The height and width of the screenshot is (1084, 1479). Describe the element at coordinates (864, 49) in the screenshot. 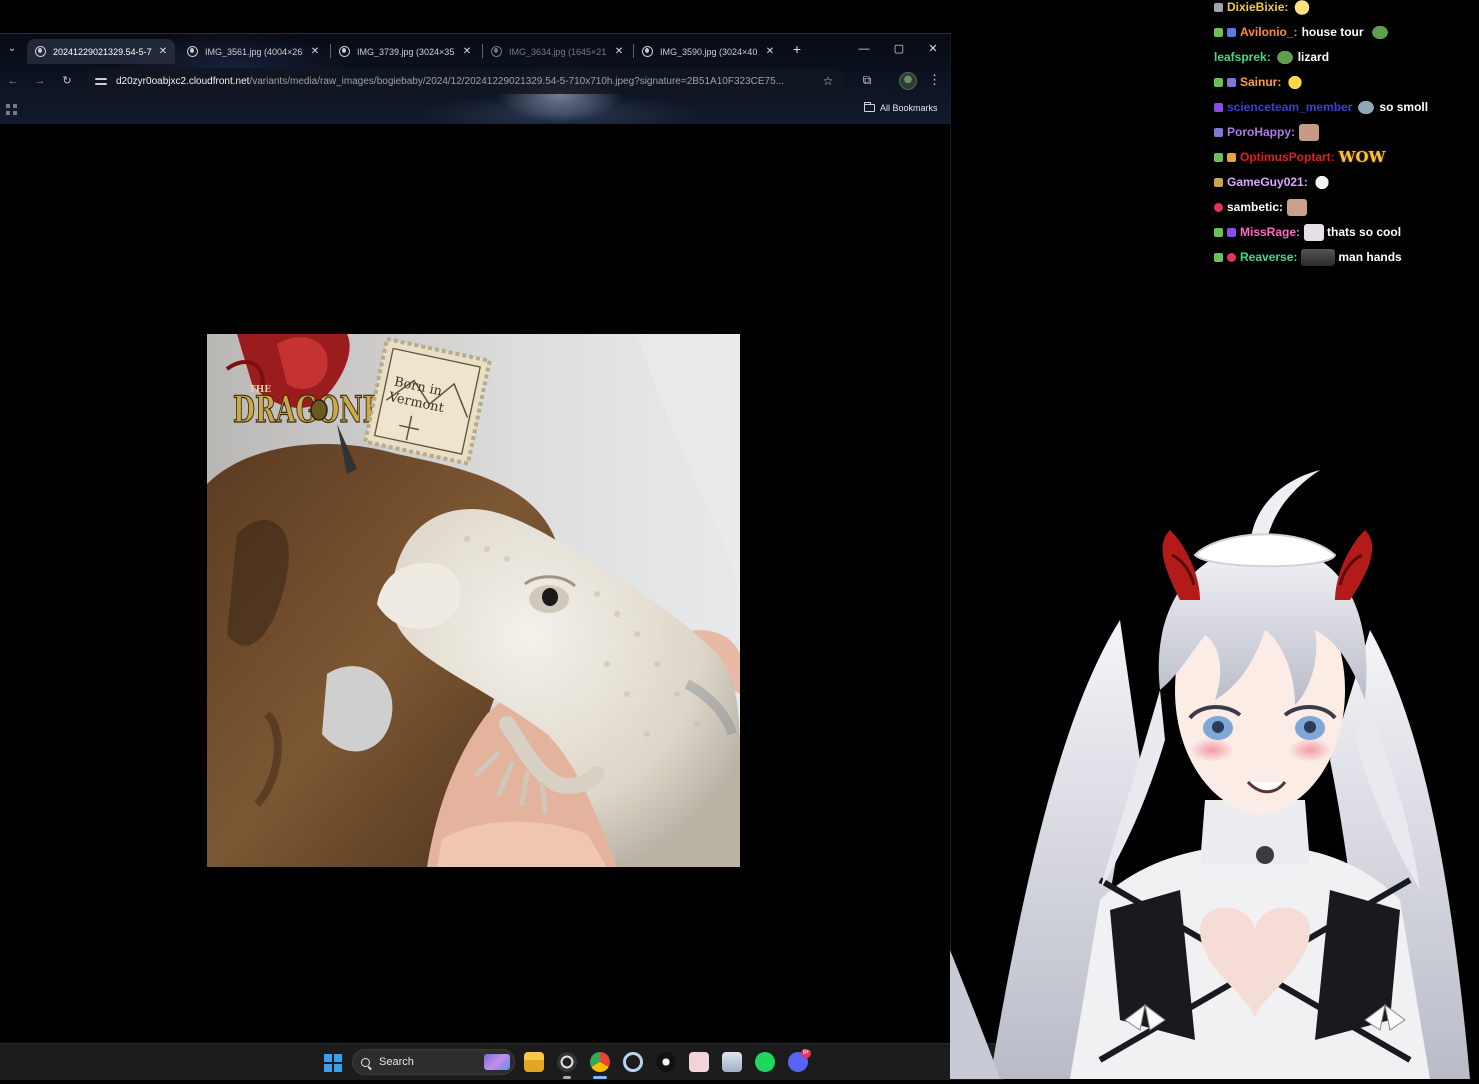

I see `minimize-icon: —` at that location.